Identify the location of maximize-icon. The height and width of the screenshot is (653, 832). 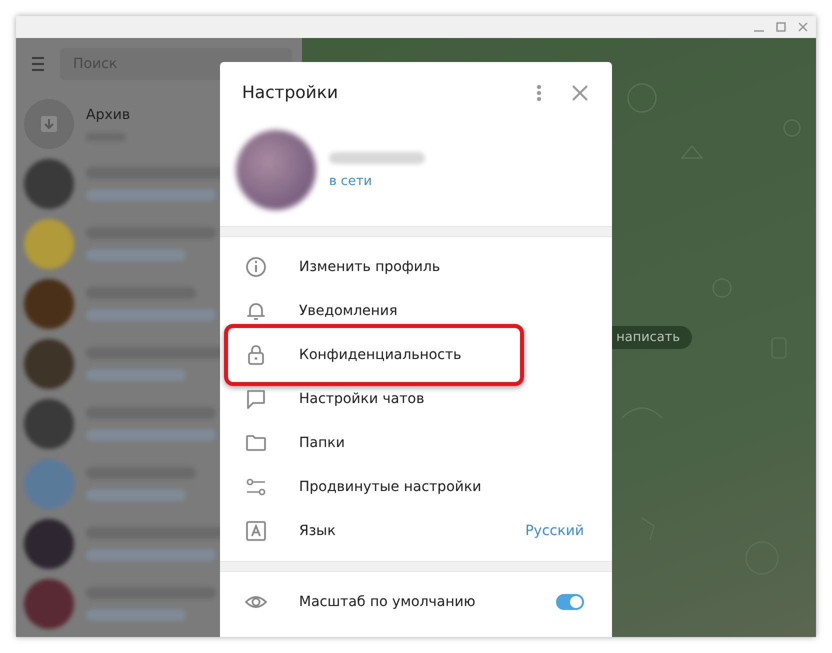
(781, 27).